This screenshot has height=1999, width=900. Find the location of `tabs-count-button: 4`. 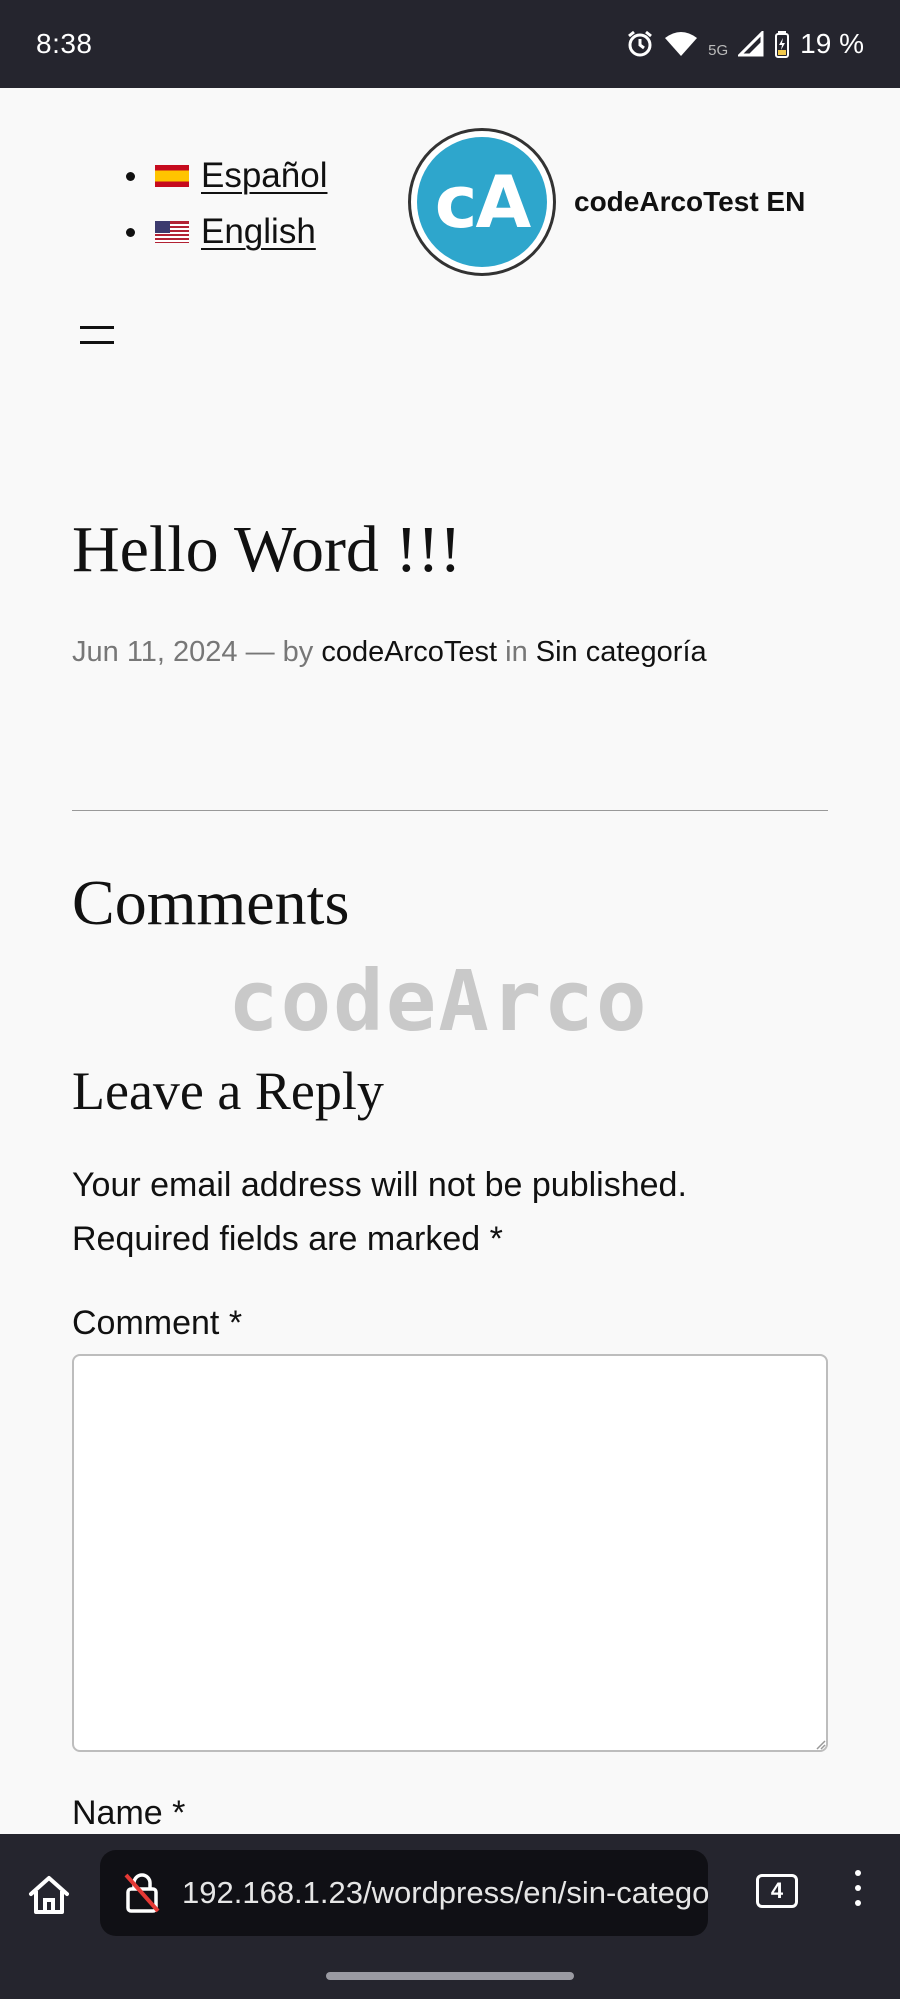

tabs-count-button: 4 is located at coordinates (777, 1891).